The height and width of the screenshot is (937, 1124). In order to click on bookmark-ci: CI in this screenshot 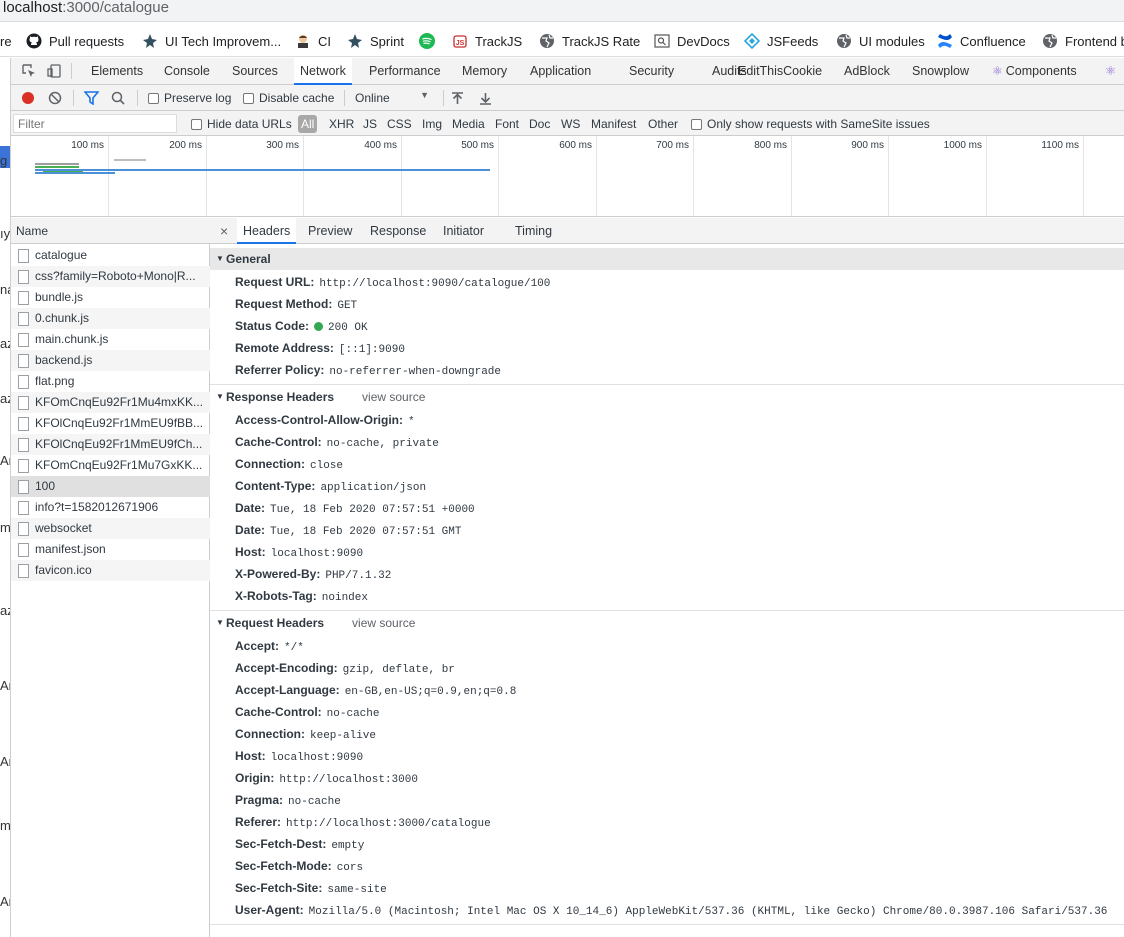, I will do `click(312, 41)`.